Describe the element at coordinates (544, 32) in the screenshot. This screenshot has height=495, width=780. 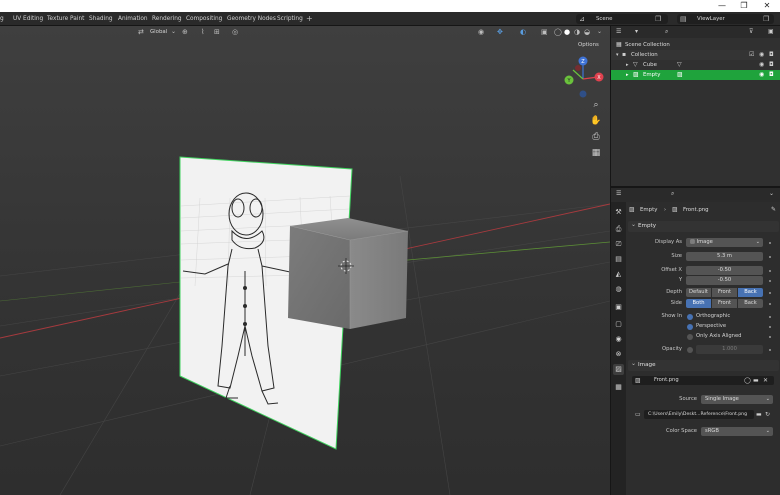
I see `xray-icon: ▣` at that location.